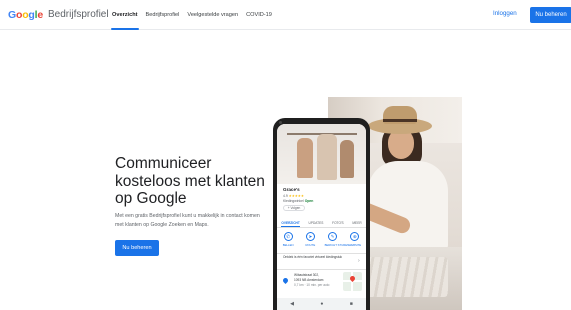 The width and height of the screenshot is (571, 310). I want to click on business-rating: 4.9 ★★★★★, so click(293, 196).